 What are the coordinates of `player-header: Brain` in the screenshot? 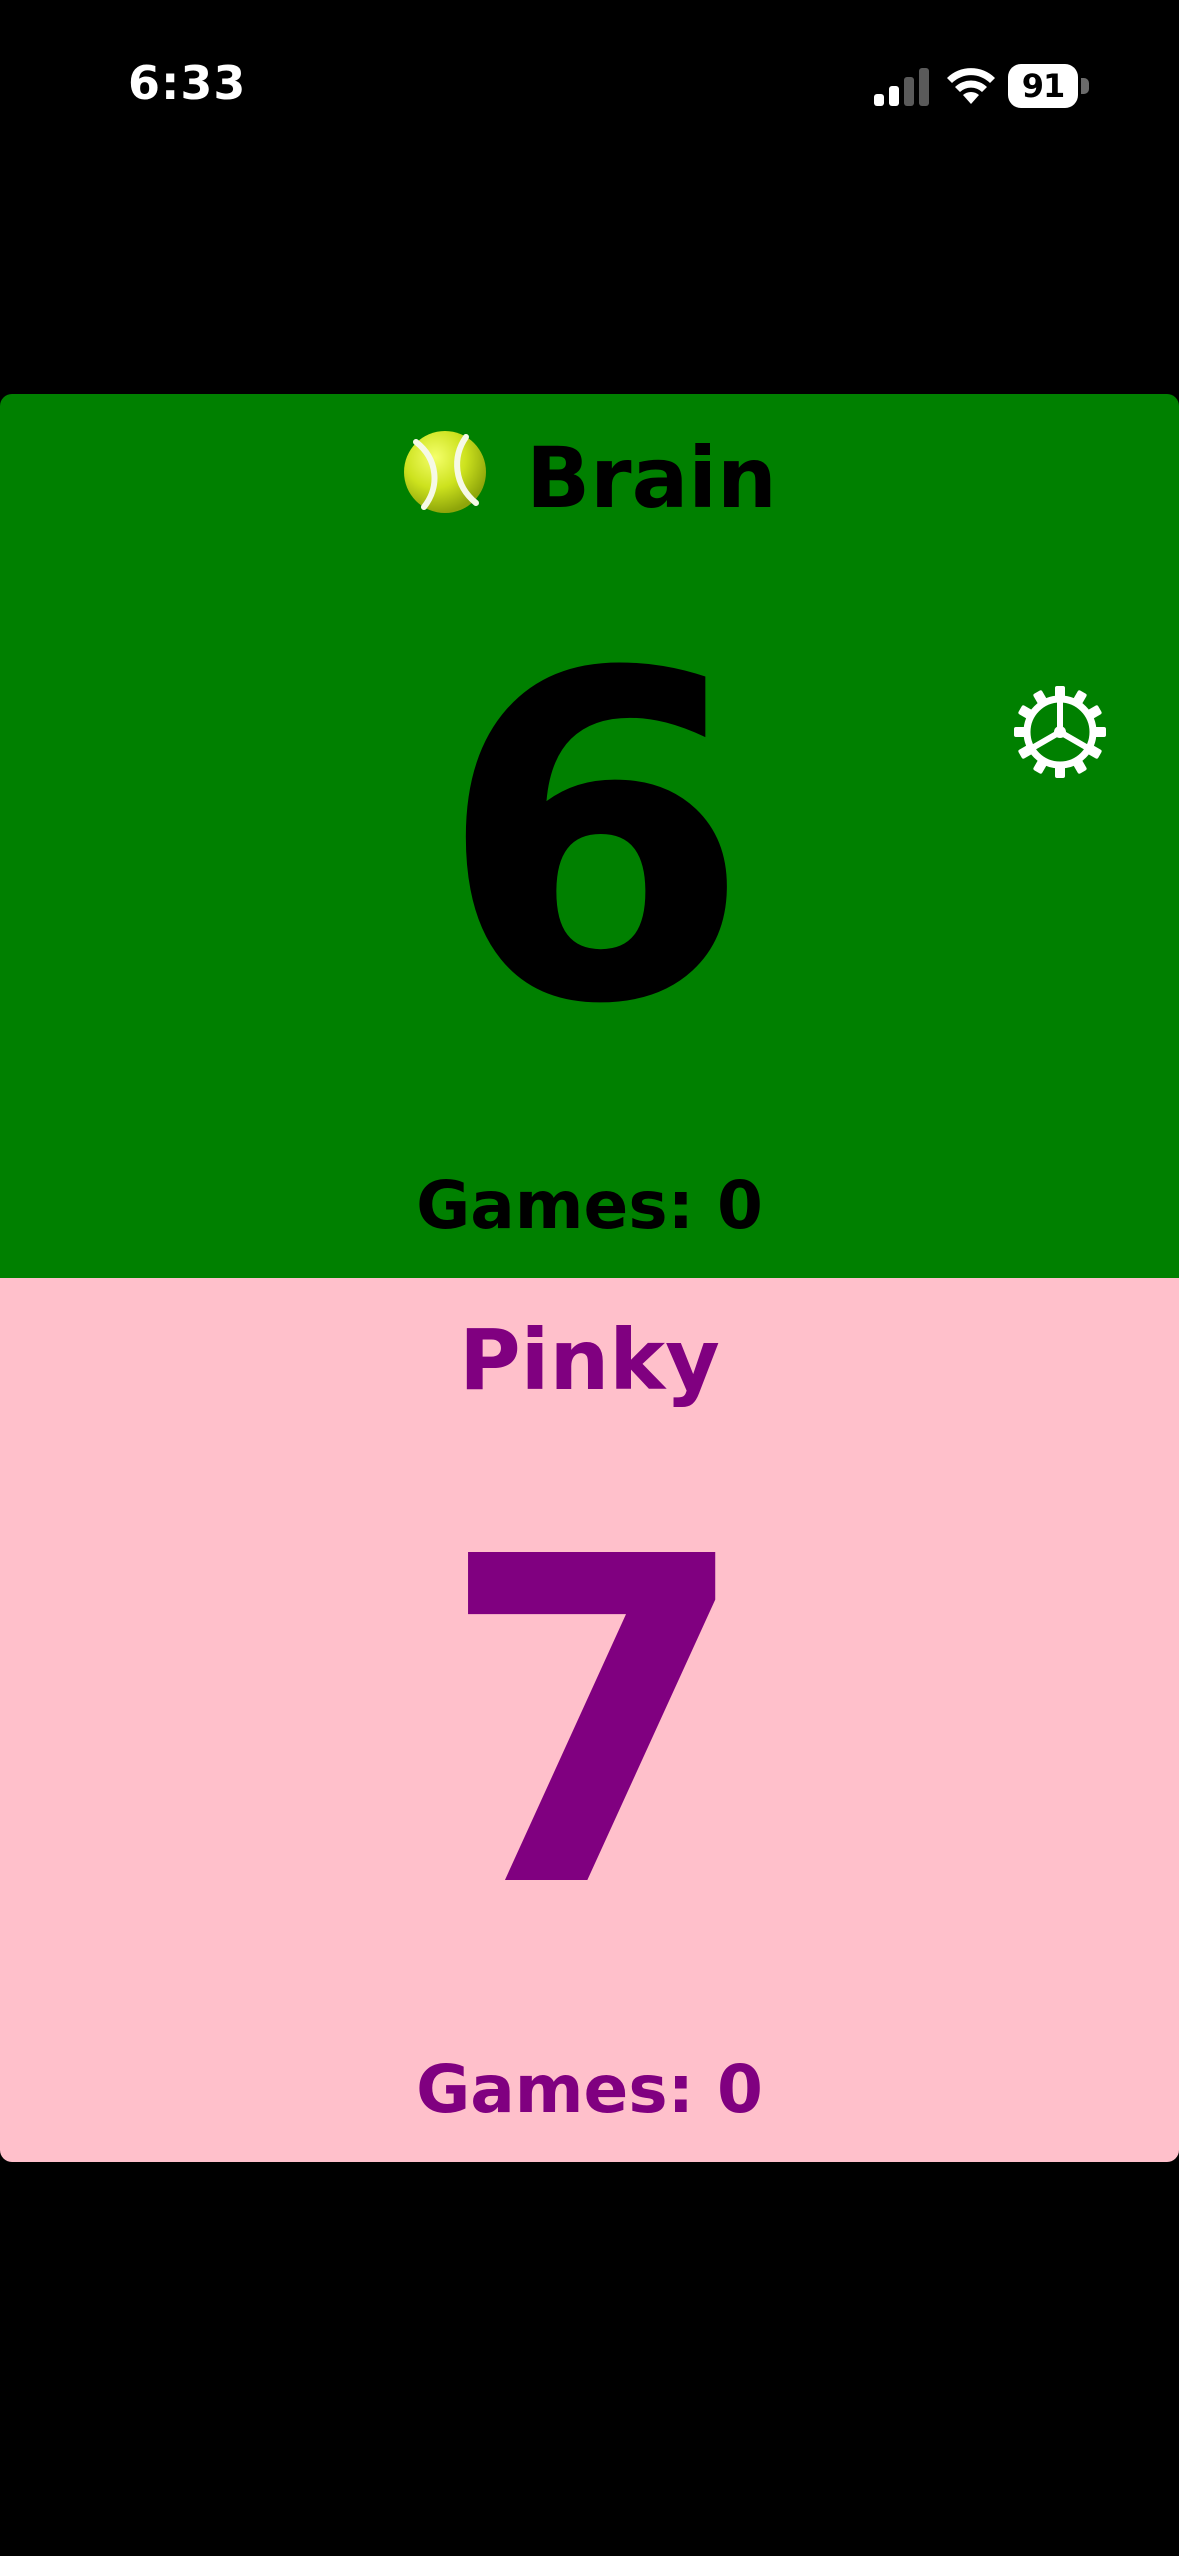 It's located at (589, 478).